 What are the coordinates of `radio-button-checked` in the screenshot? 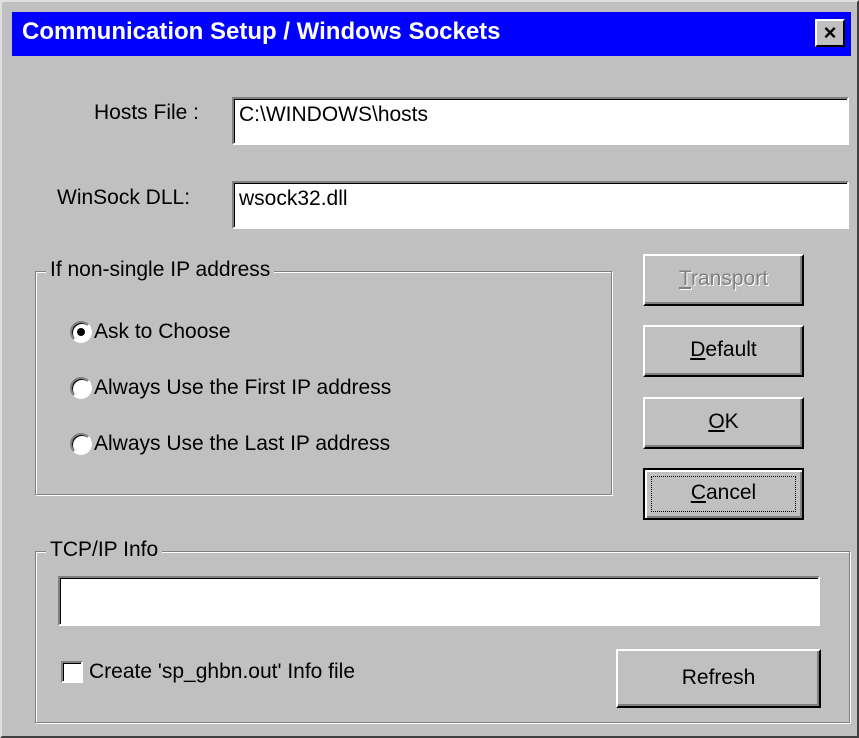 It's located at (81, 332).